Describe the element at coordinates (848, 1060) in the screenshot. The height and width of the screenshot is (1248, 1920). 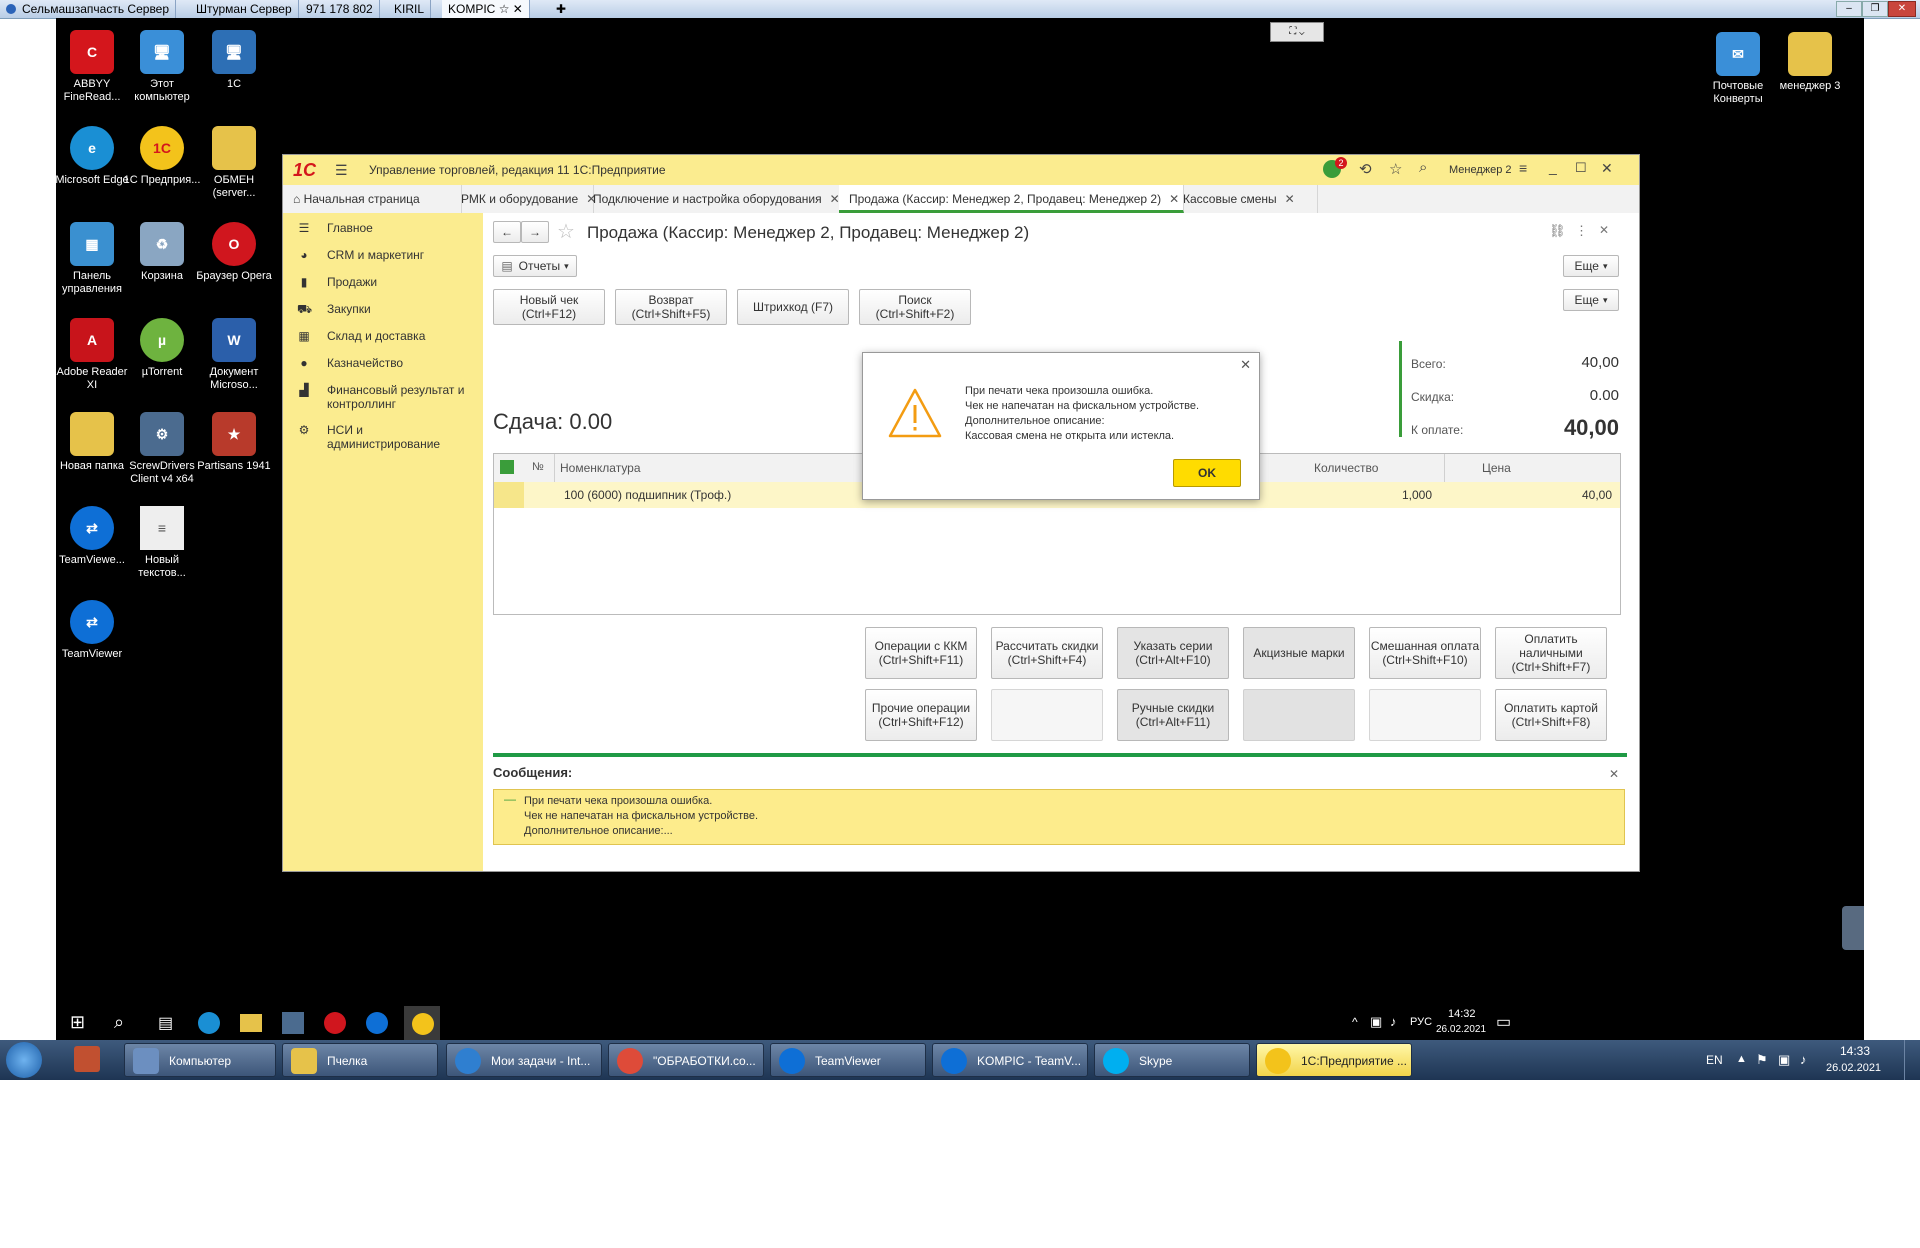
I see `taskbar-item: TeamViewer` at that location.